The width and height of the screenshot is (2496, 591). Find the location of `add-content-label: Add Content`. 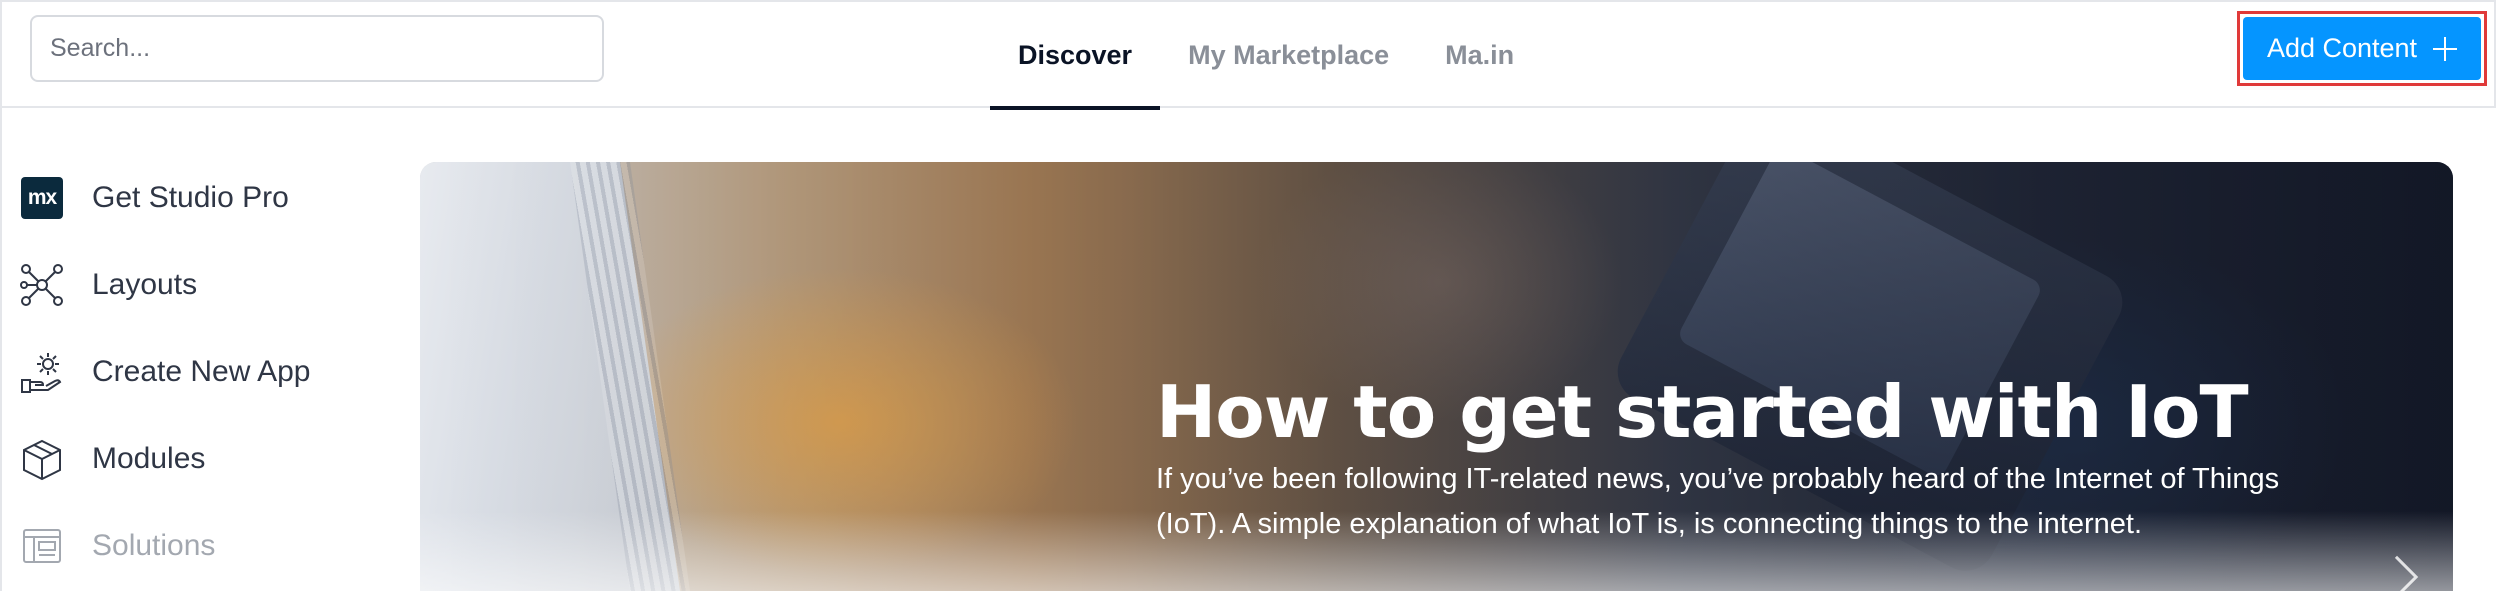

add-content-label: Add Content is located at coordinates (2342, 48).